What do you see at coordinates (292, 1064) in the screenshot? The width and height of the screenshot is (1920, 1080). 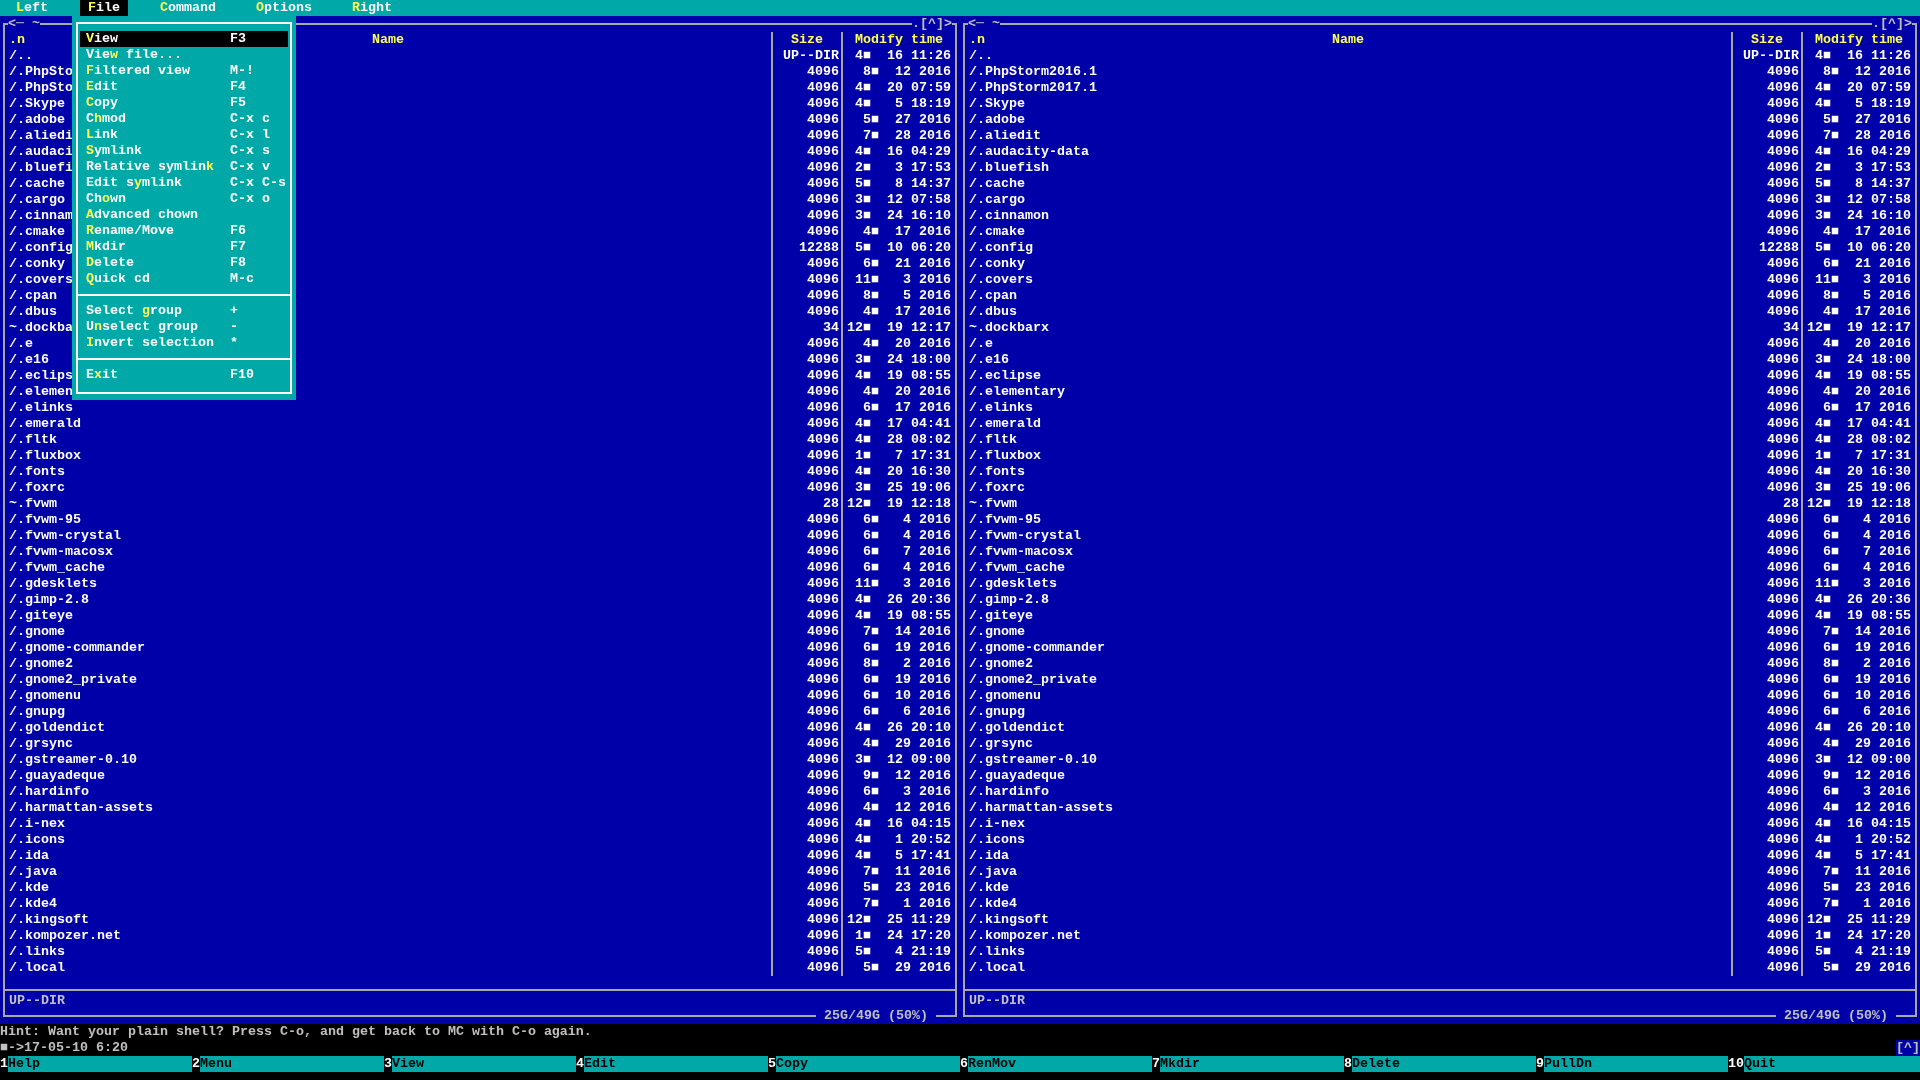 I see `function-key-button: Menu` at bounding box center [292, 1064].